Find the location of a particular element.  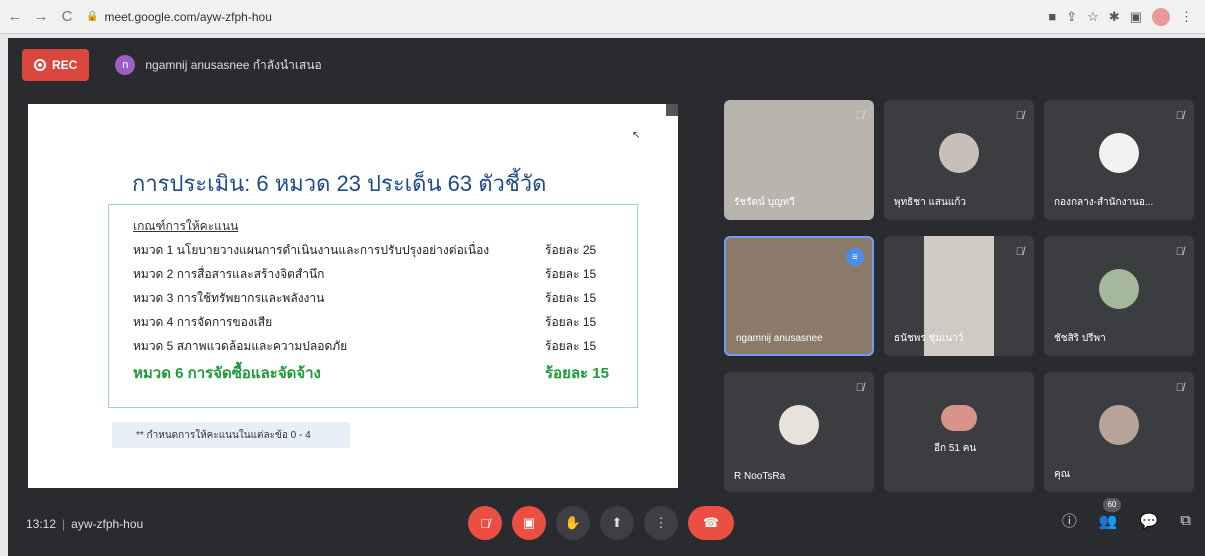

browser-actions: ■ ⇪ ☆ ✱ ▣ ⋮ is located at coordinates (1120, 16).